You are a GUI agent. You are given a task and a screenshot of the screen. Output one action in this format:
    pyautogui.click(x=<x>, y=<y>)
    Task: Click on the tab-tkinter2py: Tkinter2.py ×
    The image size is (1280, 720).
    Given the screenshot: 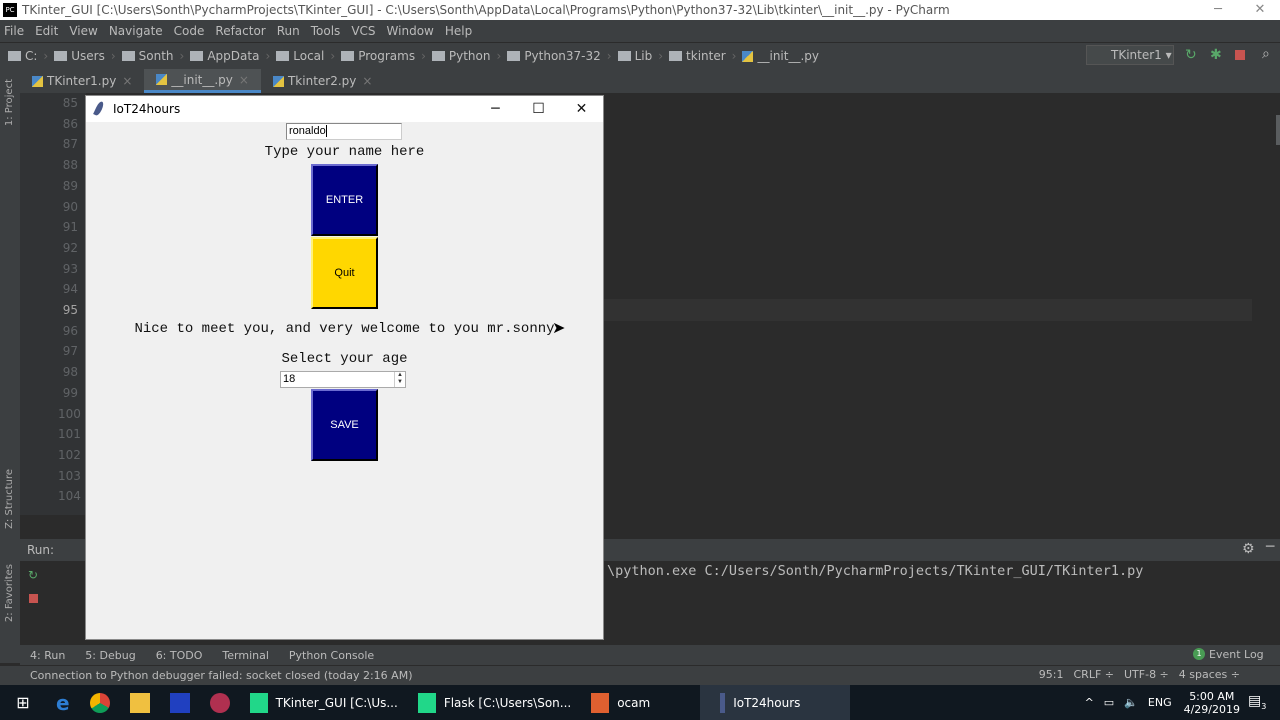 What is the action you would take?
    pyautogui.click(x=322, y=81)
    